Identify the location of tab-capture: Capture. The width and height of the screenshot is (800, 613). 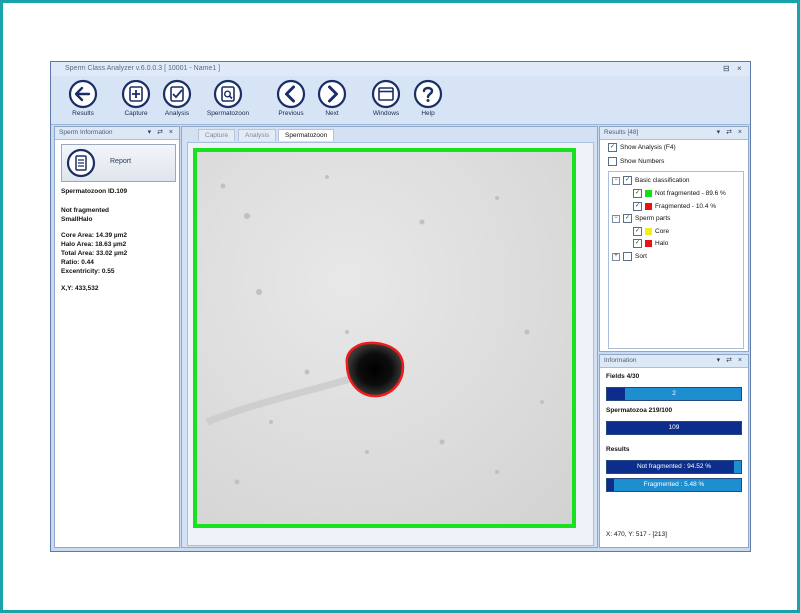
(217, 135).